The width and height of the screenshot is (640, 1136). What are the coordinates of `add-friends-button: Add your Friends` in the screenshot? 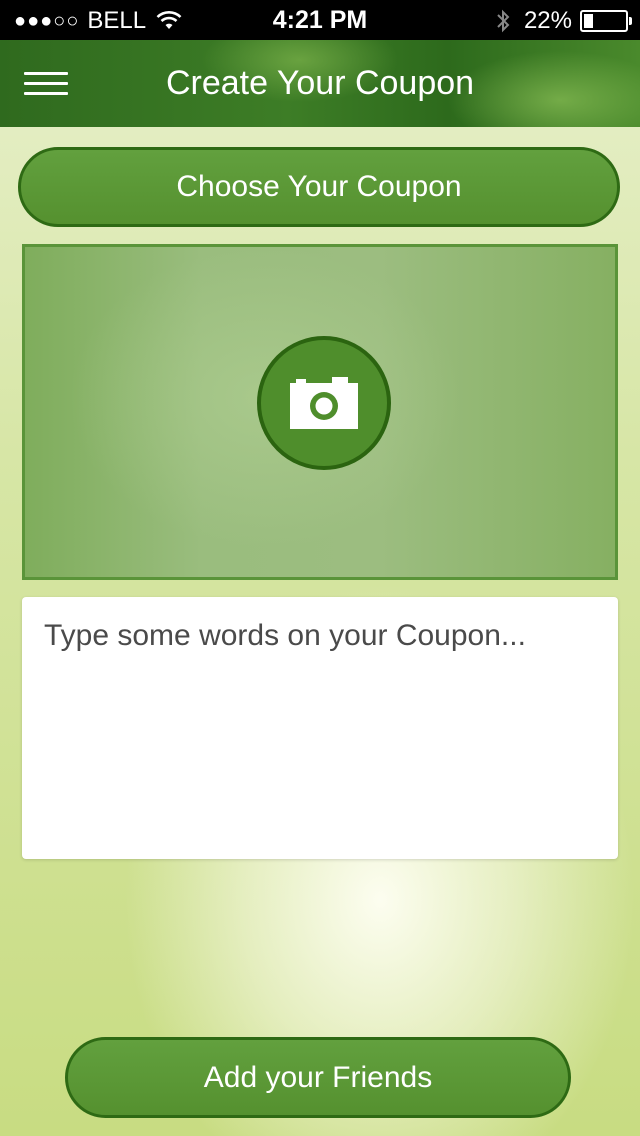 It's located at (318, 1077).